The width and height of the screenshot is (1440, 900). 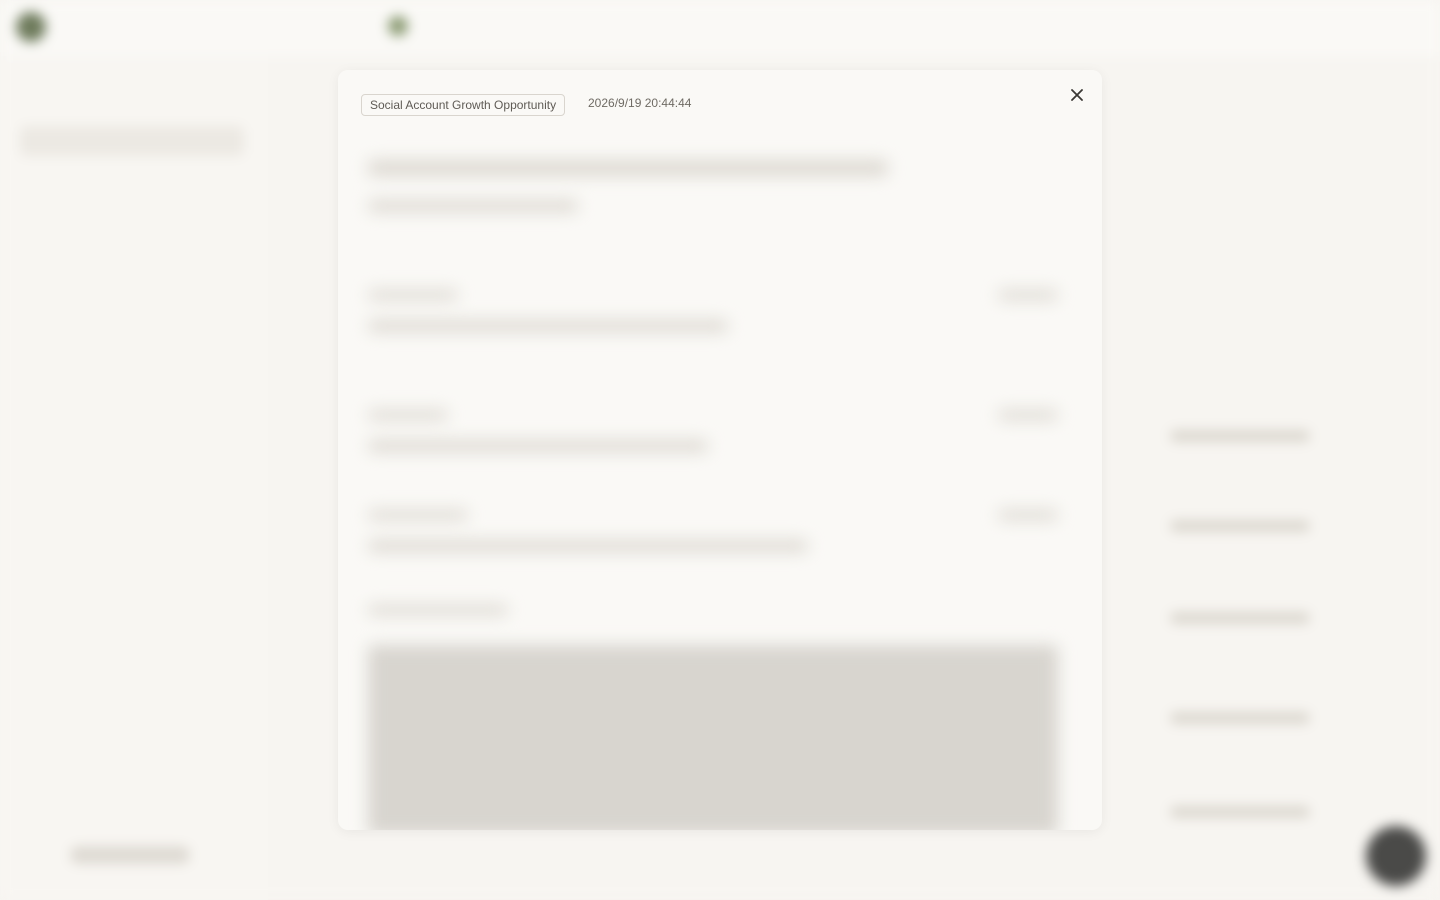 I want to click on sidebar-footer, so click(x=130, y=855).